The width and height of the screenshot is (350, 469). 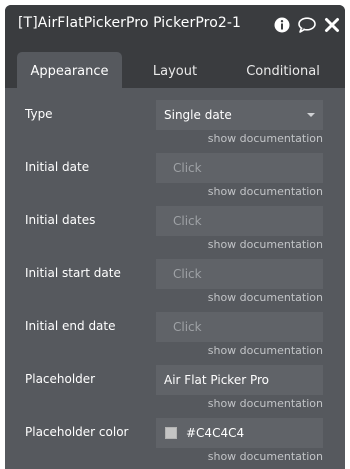 I want to click on chevron-down-icon, so click(x=311, y=115).